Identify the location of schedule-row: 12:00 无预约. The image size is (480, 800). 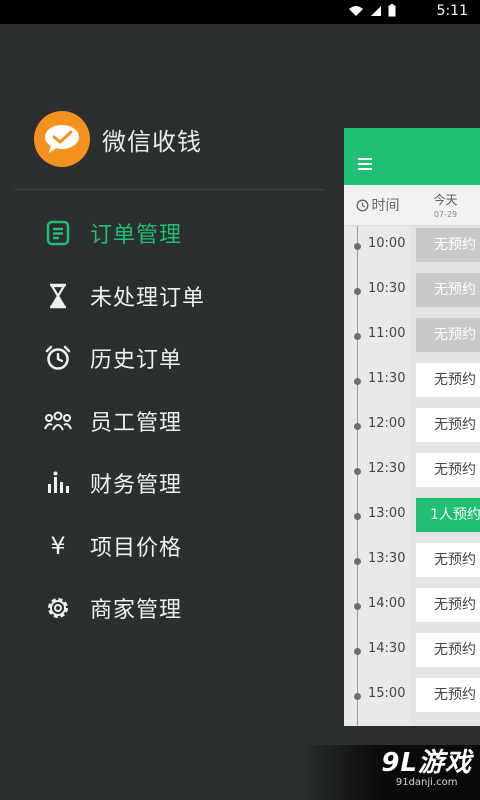
(412, 428).